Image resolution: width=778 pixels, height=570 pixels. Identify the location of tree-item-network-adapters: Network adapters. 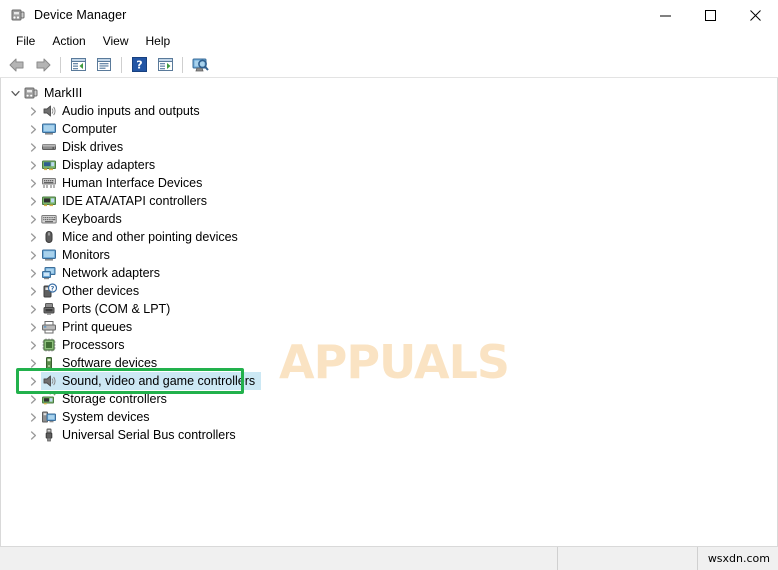
(389, 273).